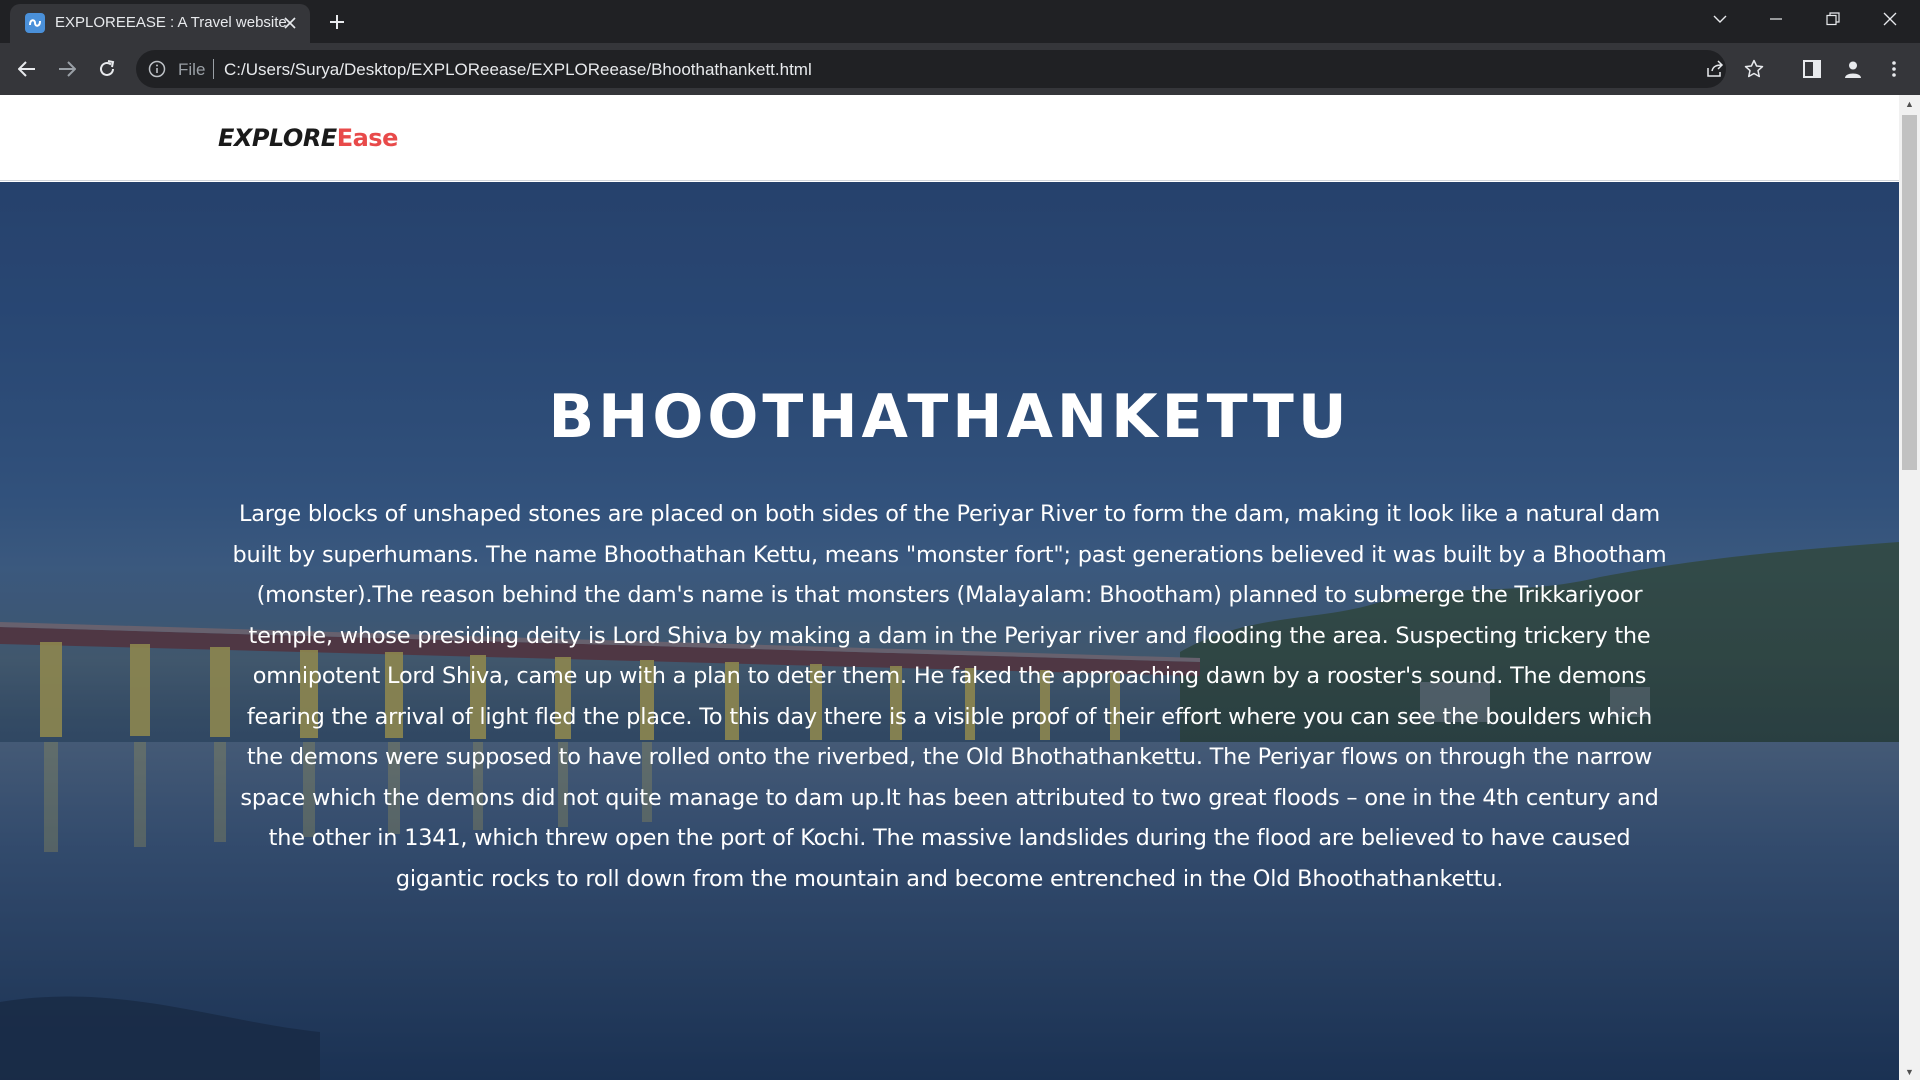 Image resolution: width=1920 pixels, height=1080 pixels. Describe the element at coordinates (1720, 19) in the screenshot. I see `tab-search-chevron-icon` at that location.